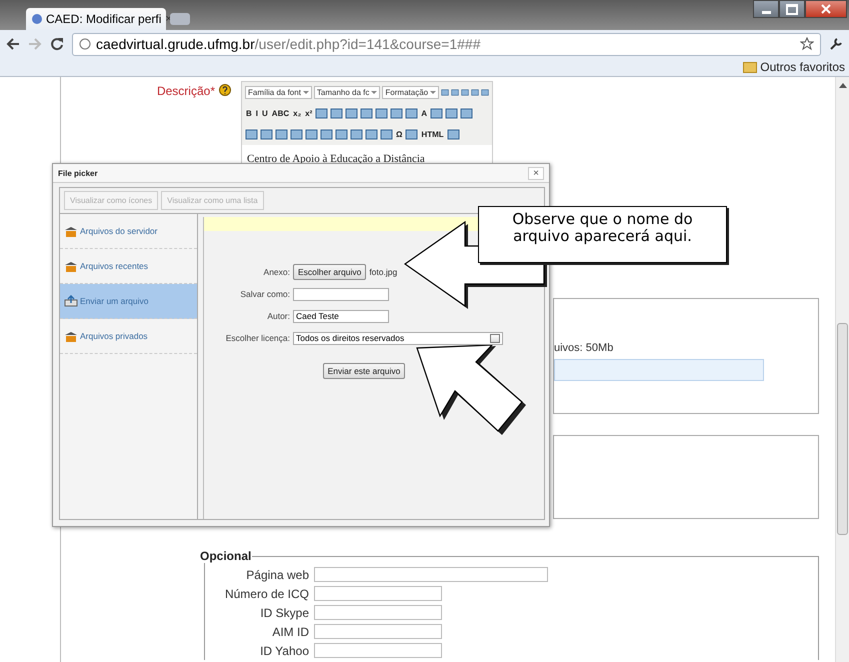 The image size is (849, 662). Describe the element at coordinates (185, 91) in the screenshot. I see `description-label: Descrição*` at that location.